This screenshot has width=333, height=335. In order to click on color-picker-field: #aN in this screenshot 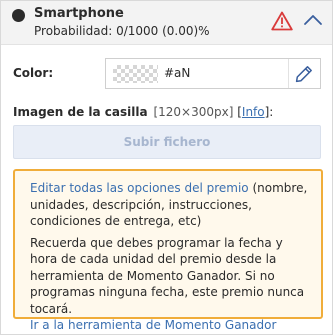, I will do `click(213, 73)`.